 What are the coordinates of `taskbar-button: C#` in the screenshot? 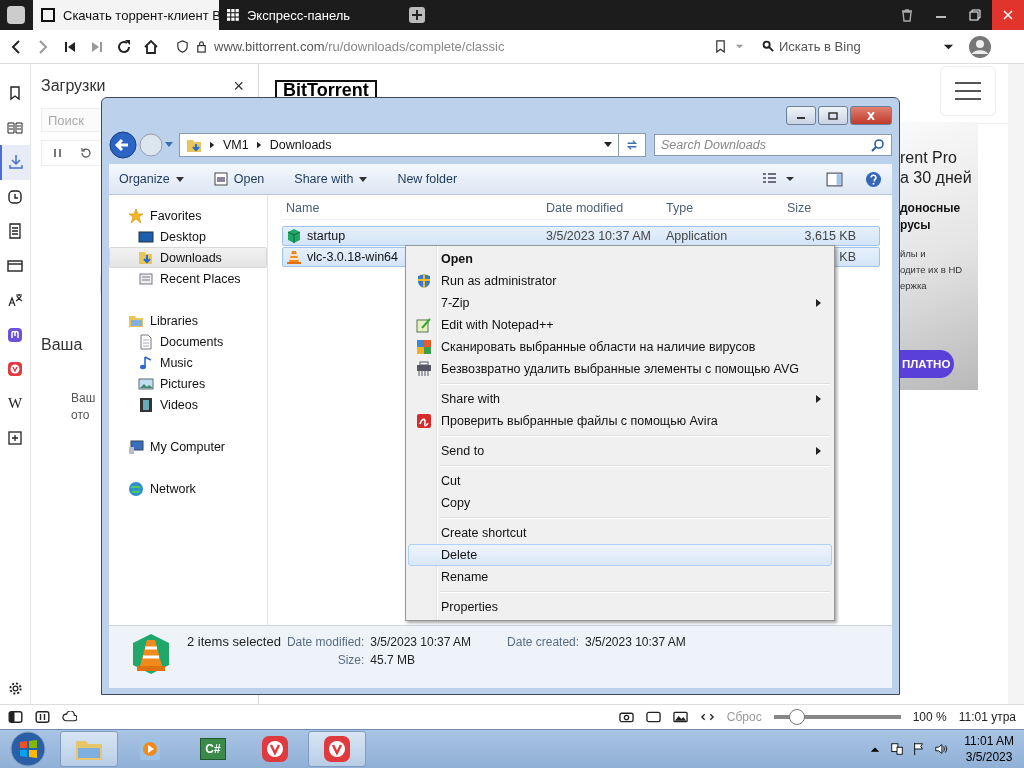 It's located at (213, 749).